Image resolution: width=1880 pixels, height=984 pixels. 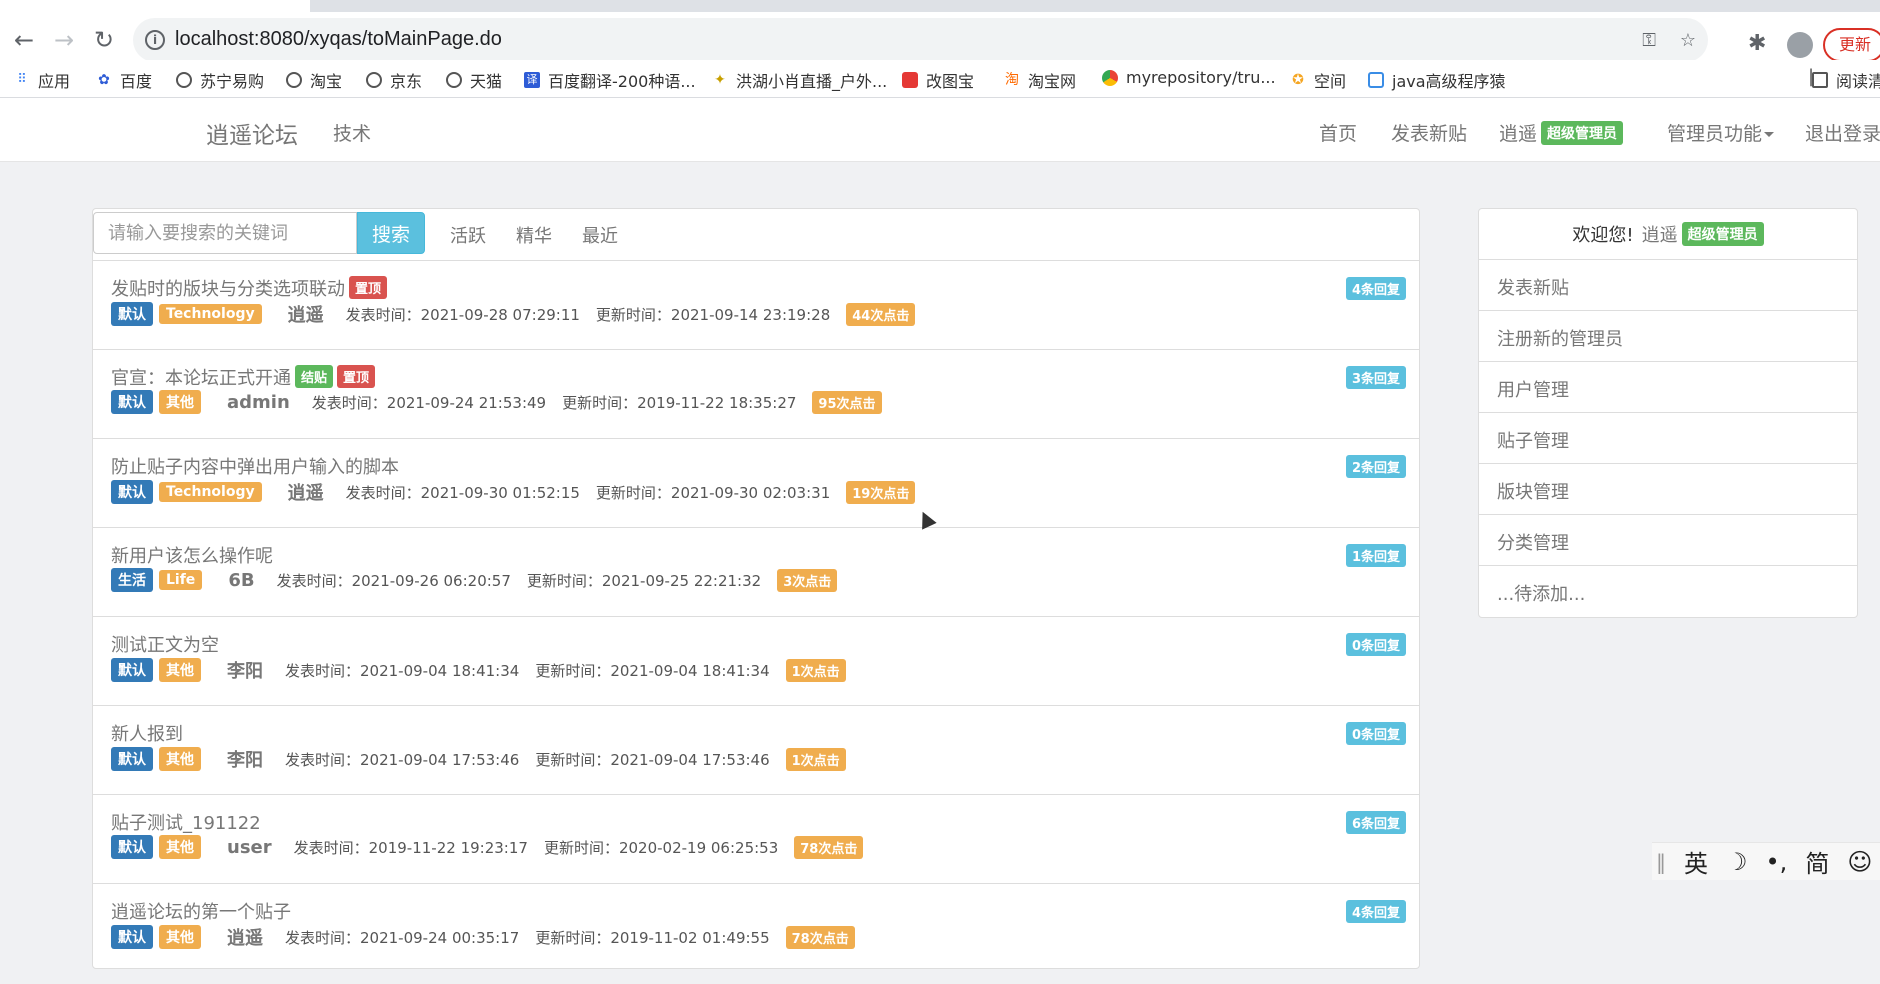 What do you see at coordinates (1668, 336) in the screenshot?
I see `sidebar-item-register-admin: 注册新的管理员` at bounding box center [1668, 336].